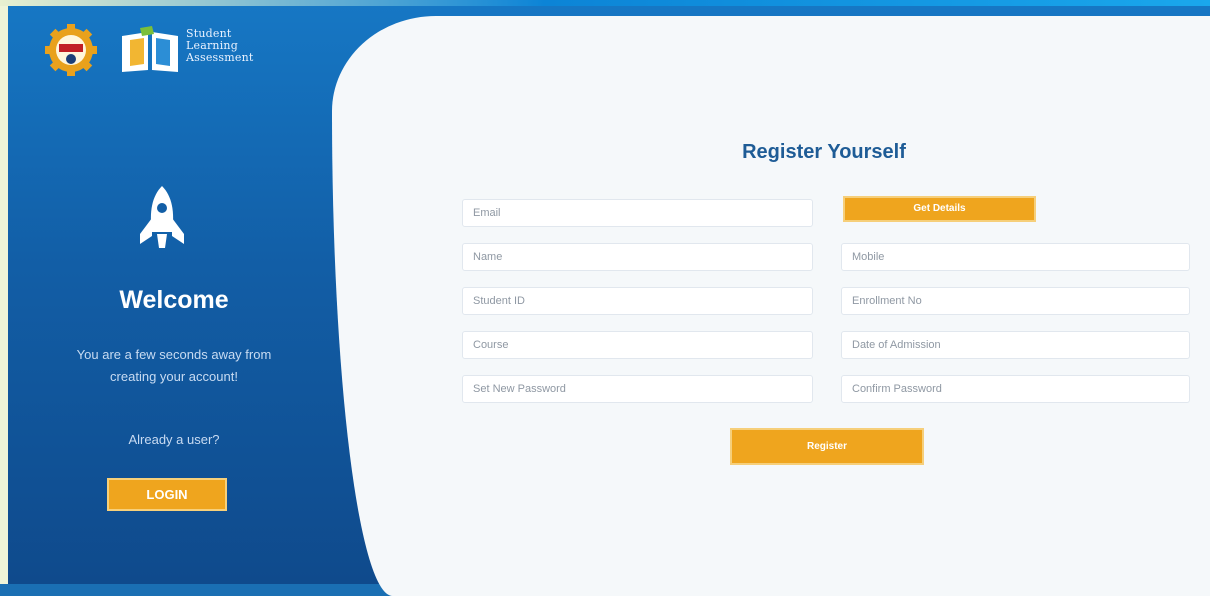 Image resolution: width=1210 pixels, height=596 pixels. Describe the element at coordinates (637, 345) in the screenshot. I see `course-input` at that location.